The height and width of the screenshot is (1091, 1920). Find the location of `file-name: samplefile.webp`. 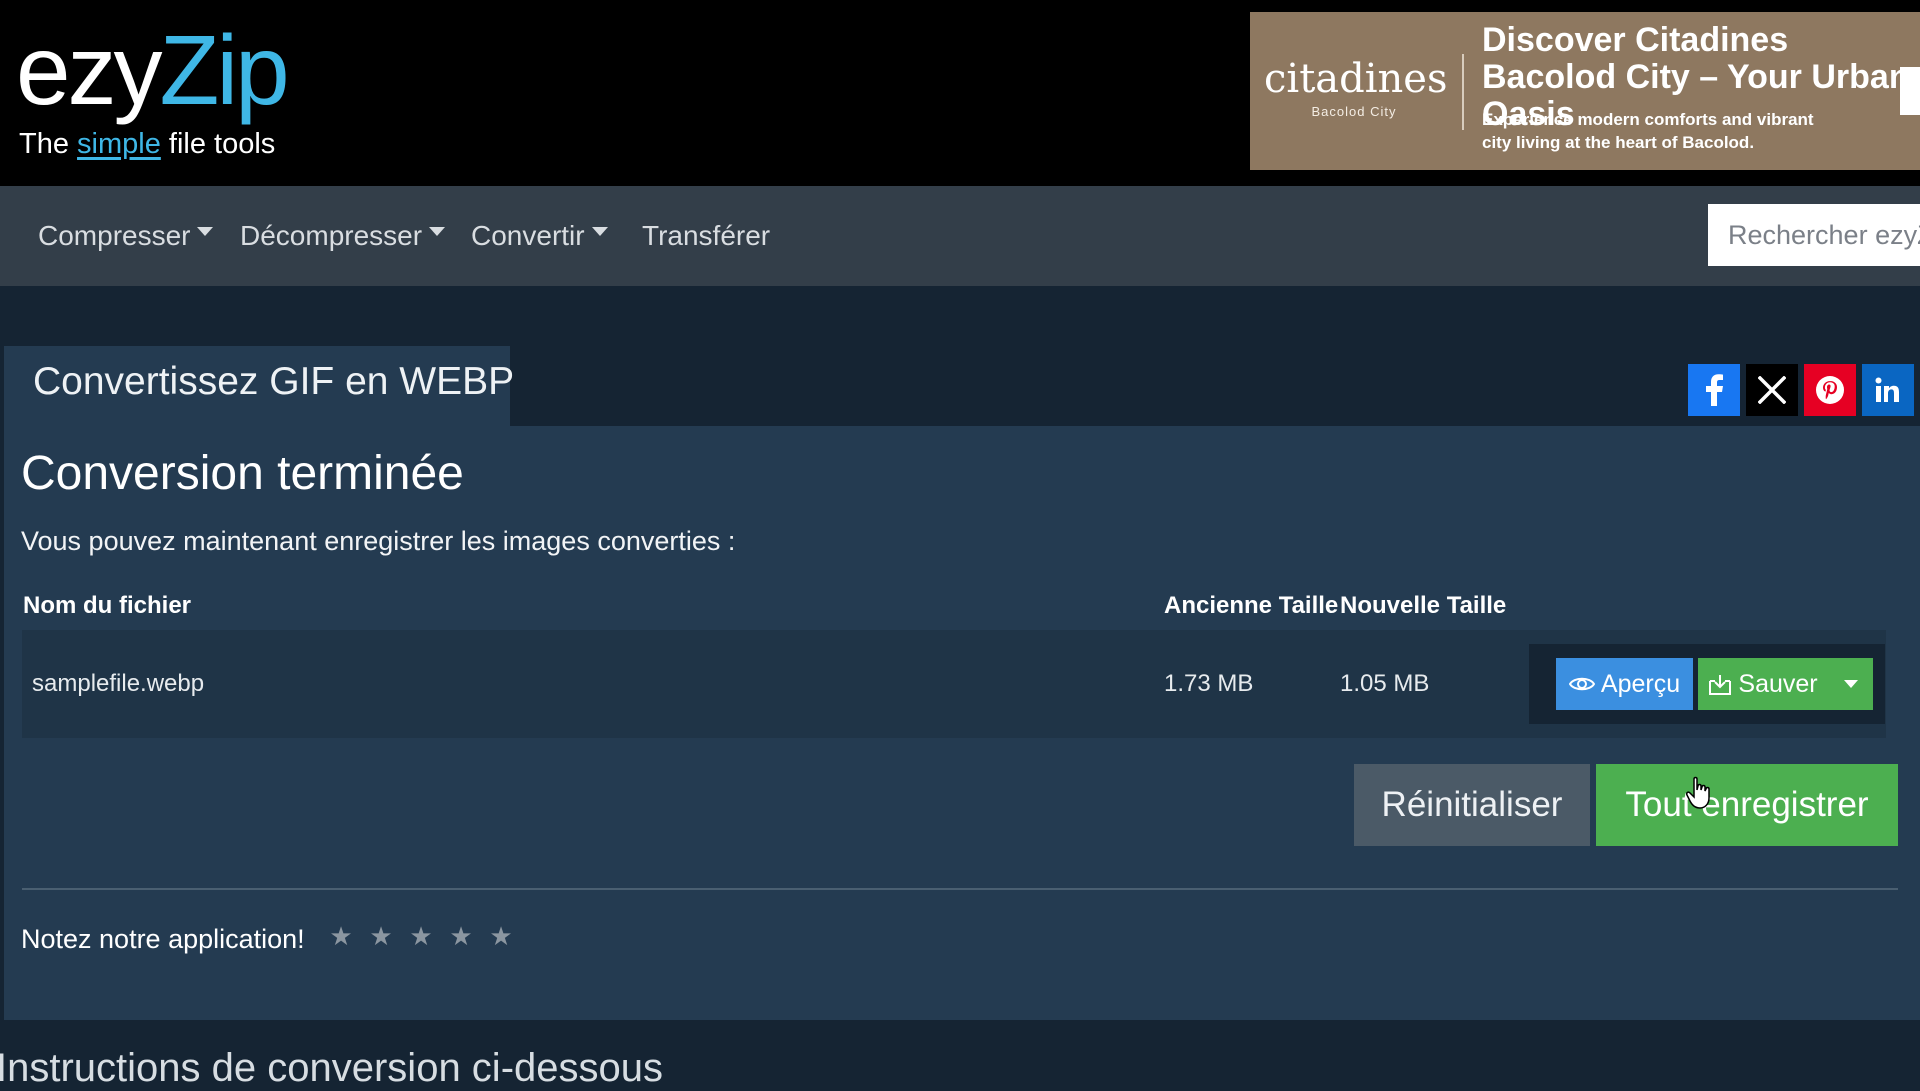

file-name: samplefile.webp is located at coordinates (118, 683).